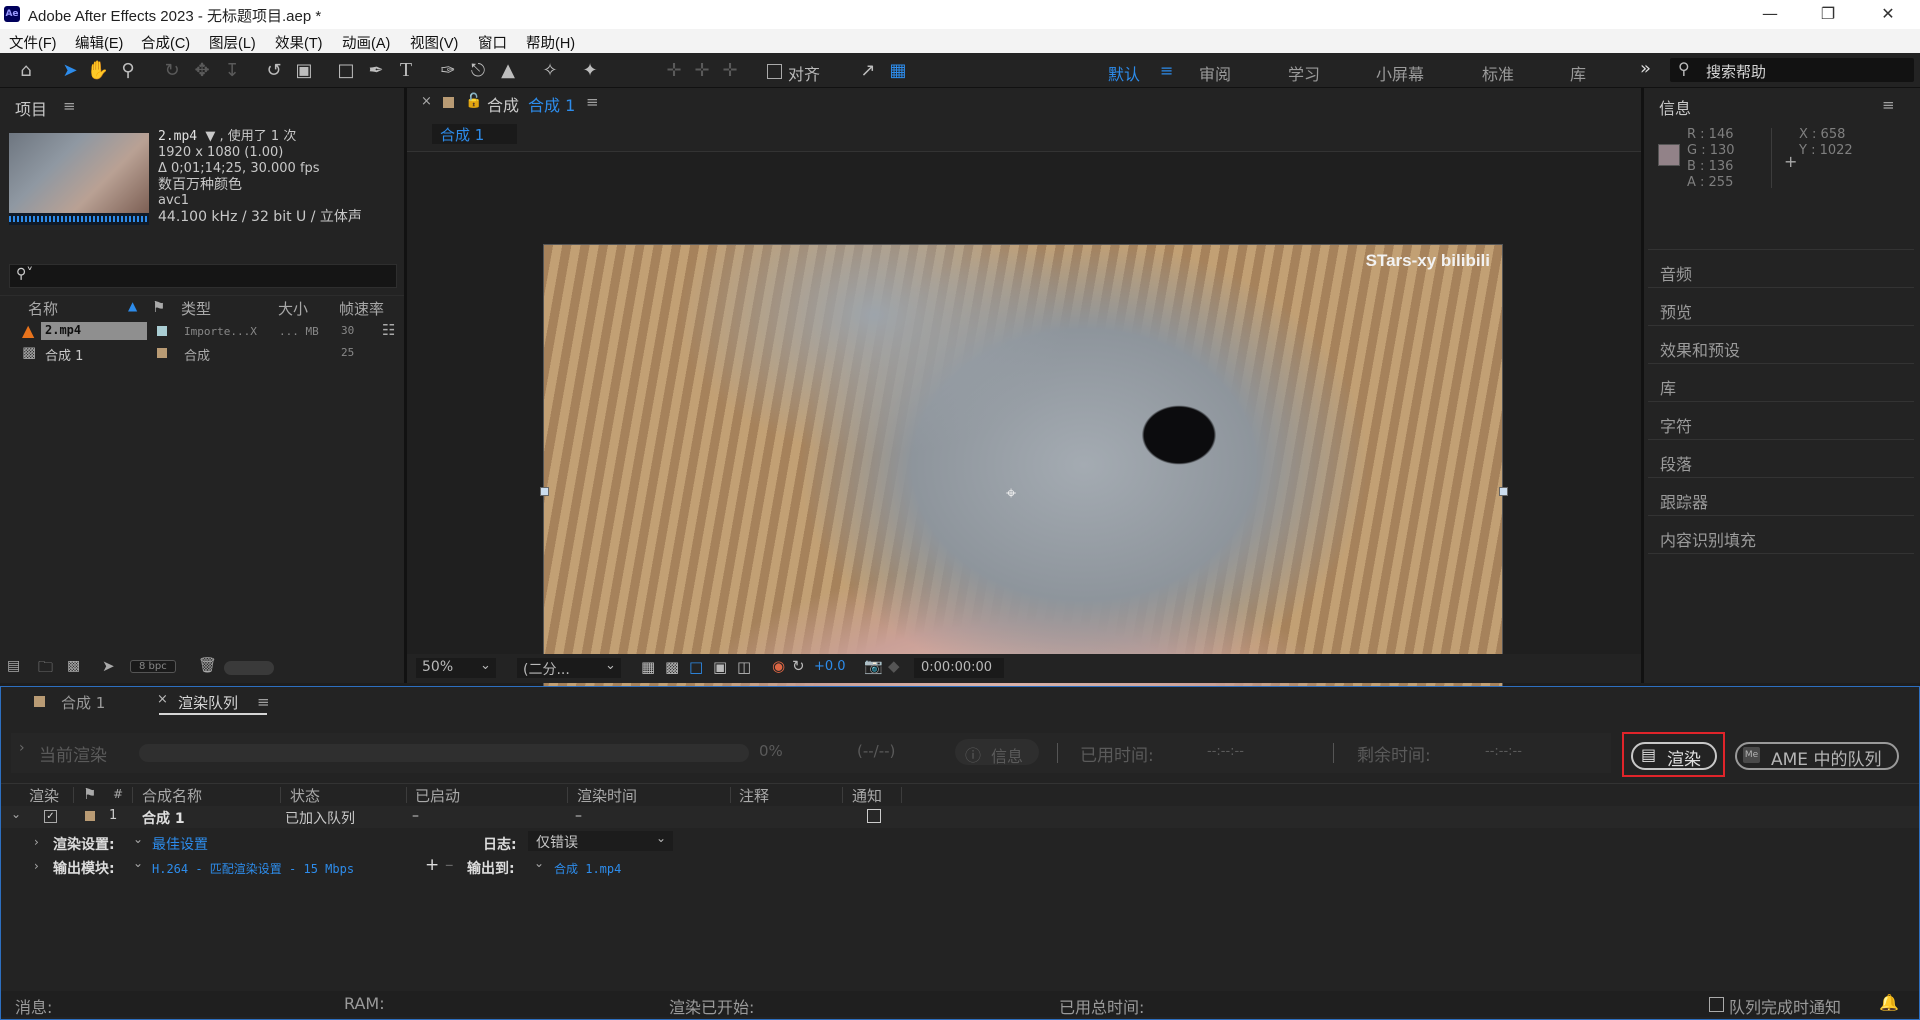  What do you see at coordinates (253, 868) in the screenshot?
I see `output-module-value: H.264 - 匹配渲染设置 - 15 Mbps` at bounding box center [253, 868].